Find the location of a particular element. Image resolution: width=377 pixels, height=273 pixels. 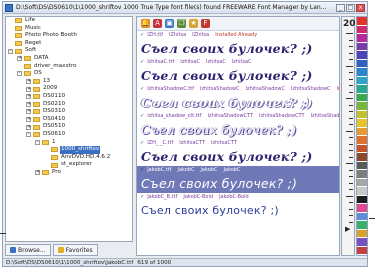

font-icon: F is located at coordinates (205, 23).